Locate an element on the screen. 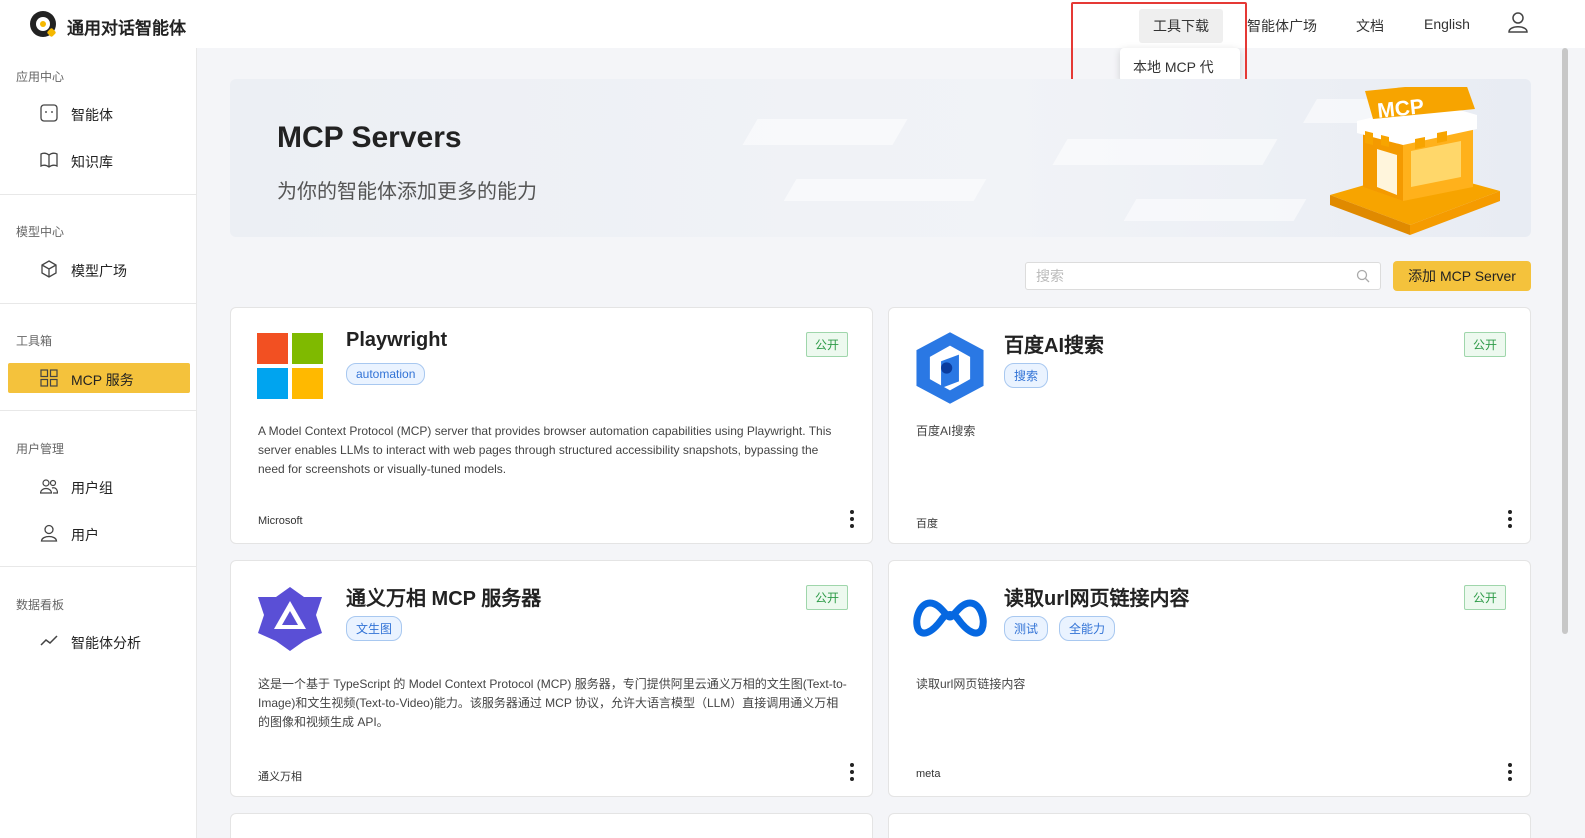 The height and width of the screenshot is (838, 1585). card-title: 通义万相 MCP 服务器 is located at coordinates (444, 599).